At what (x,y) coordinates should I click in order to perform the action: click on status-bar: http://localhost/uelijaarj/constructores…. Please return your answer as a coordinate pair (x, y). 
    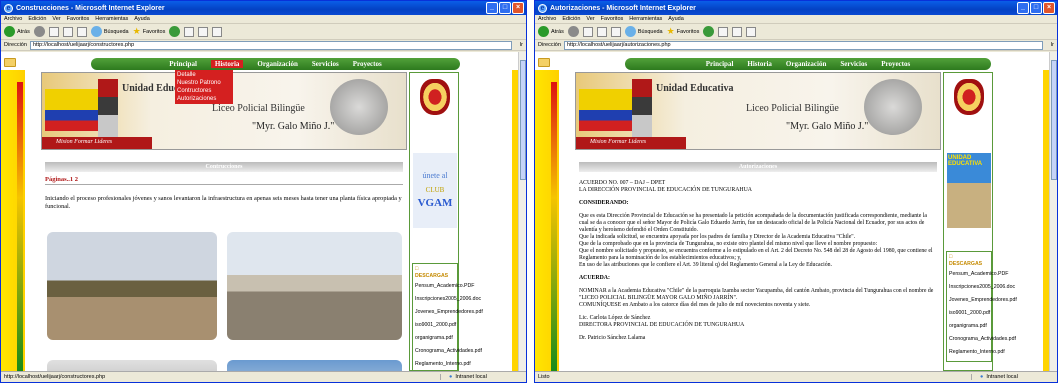
    Looking at the image, I should click on (263, 376).